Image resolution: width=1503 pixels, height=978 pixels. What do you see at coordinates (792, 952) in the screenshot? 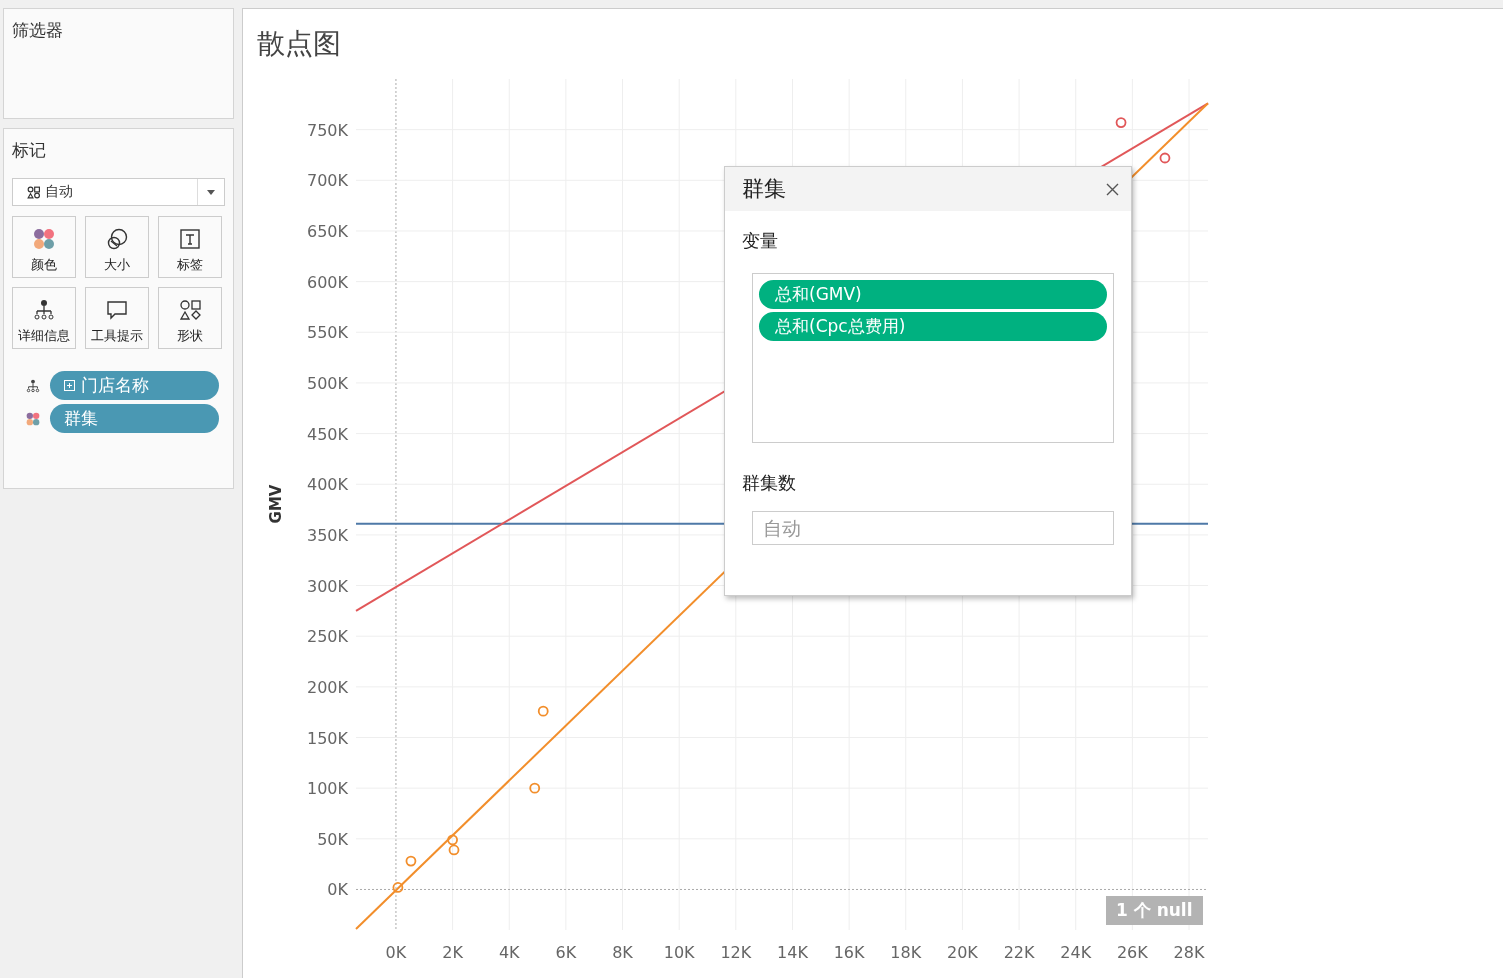
I see `x-tick-label: 14K` at bounding box center [792, 952].